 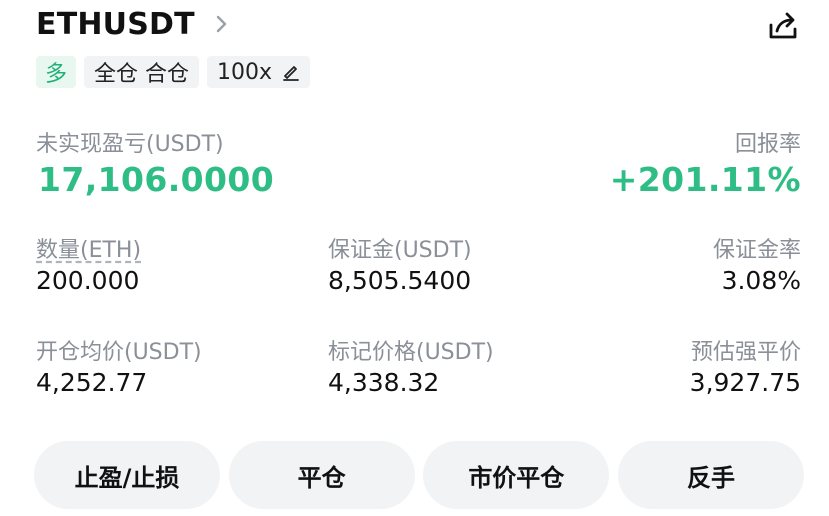 I want to click on side-badge: 多, so click(x=56, y=72).